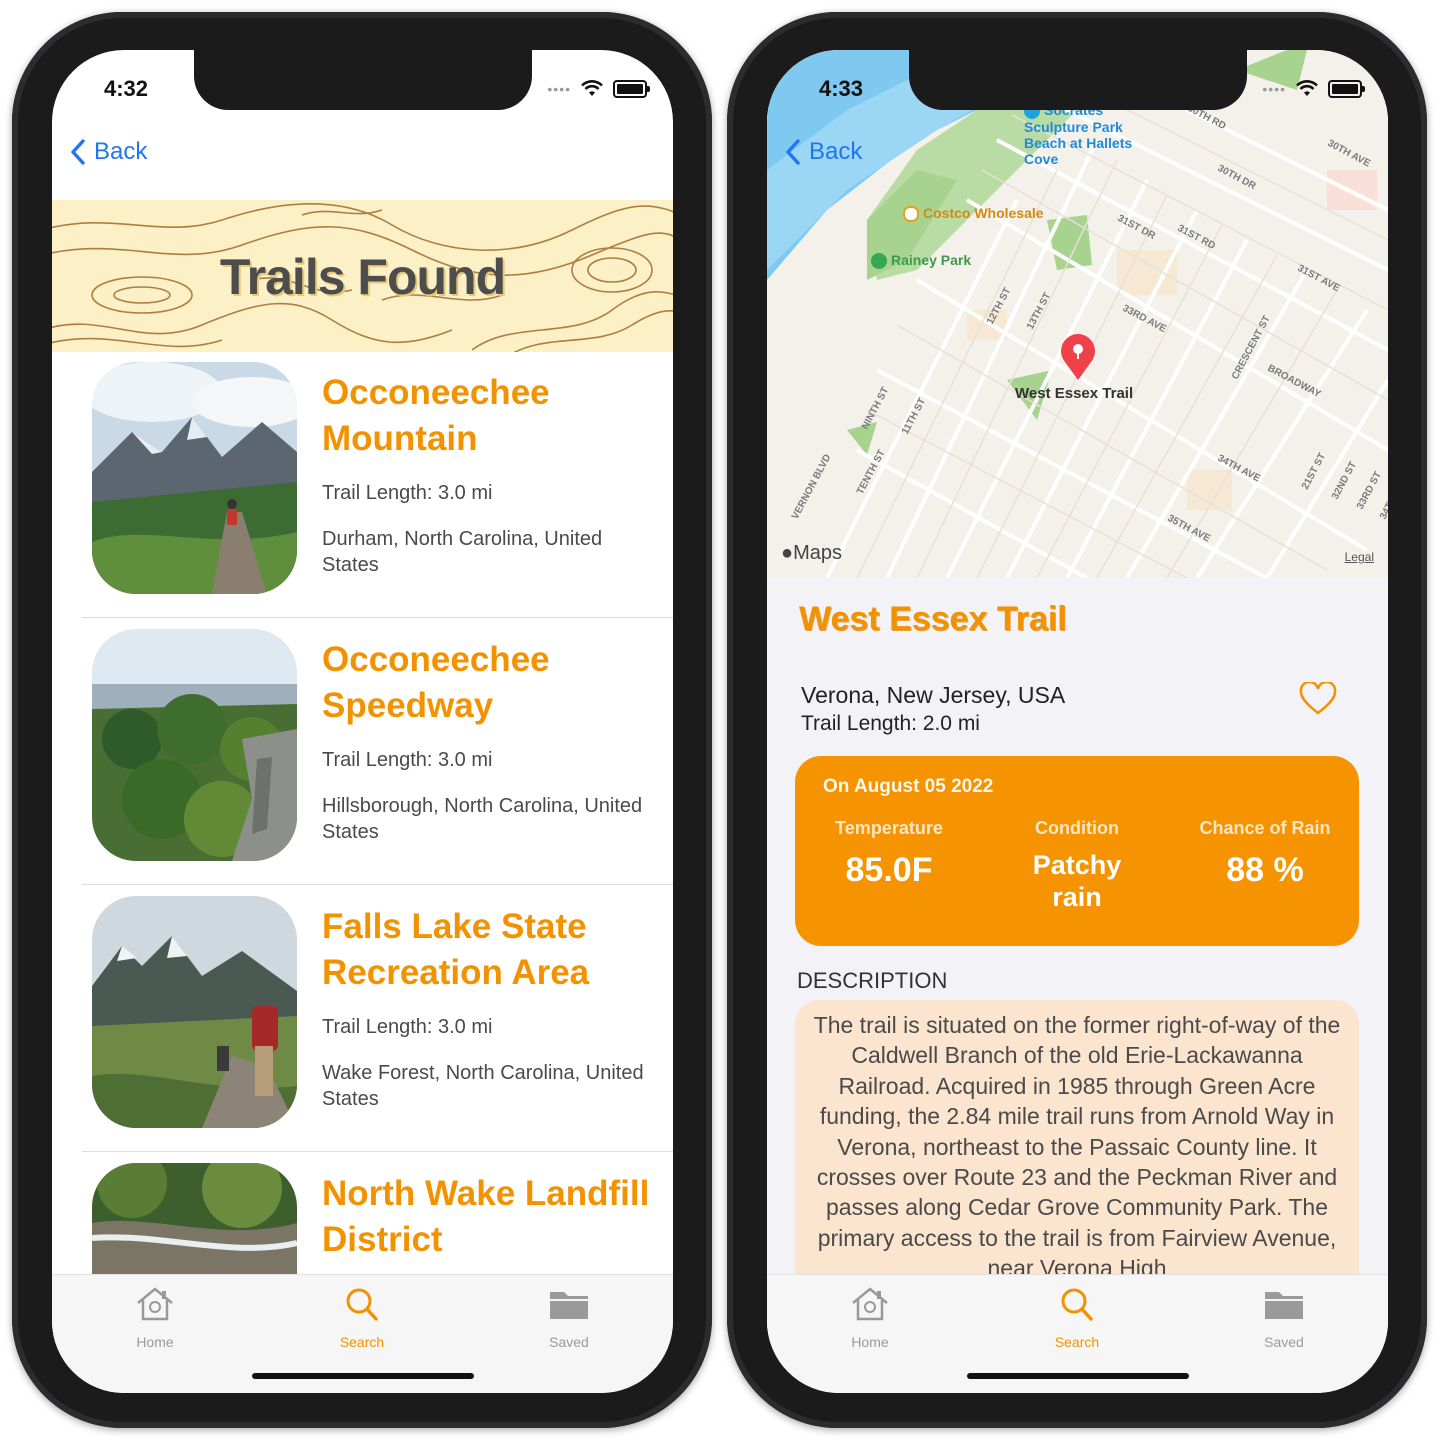 Image resolution: width=1440 pixels, height=1440 pixels. What do you see at coordinates (719, 720) in the screenshot?
I see `screenshot-divider` at bounding box center [719, 720].